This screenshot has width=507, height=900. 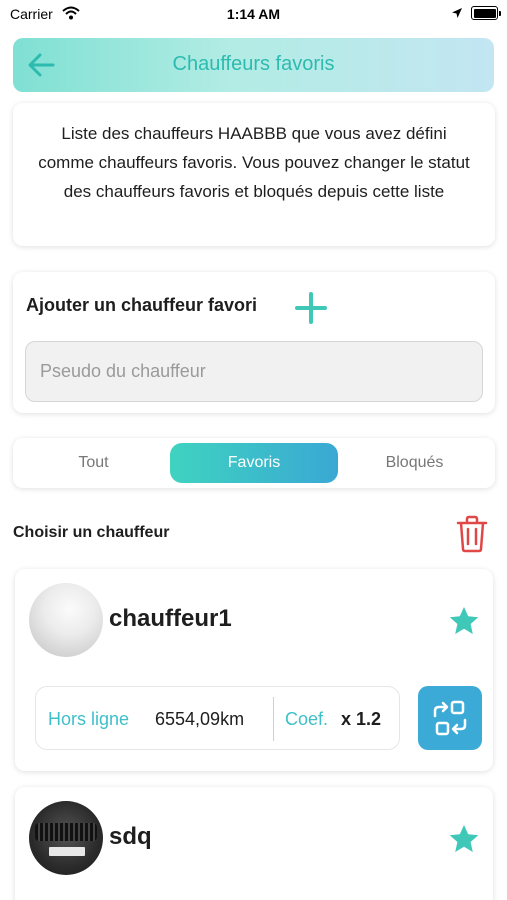 I want to click on driver-card: sdq, so click(x=254, y=843).